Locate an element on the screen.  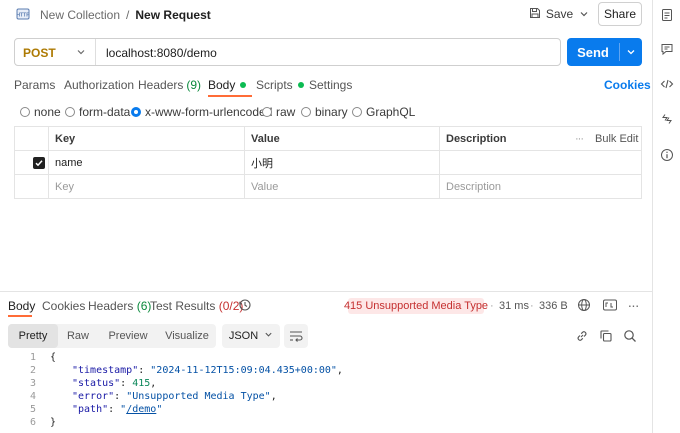
tab-body: Body is located at coordinates (227, 85).